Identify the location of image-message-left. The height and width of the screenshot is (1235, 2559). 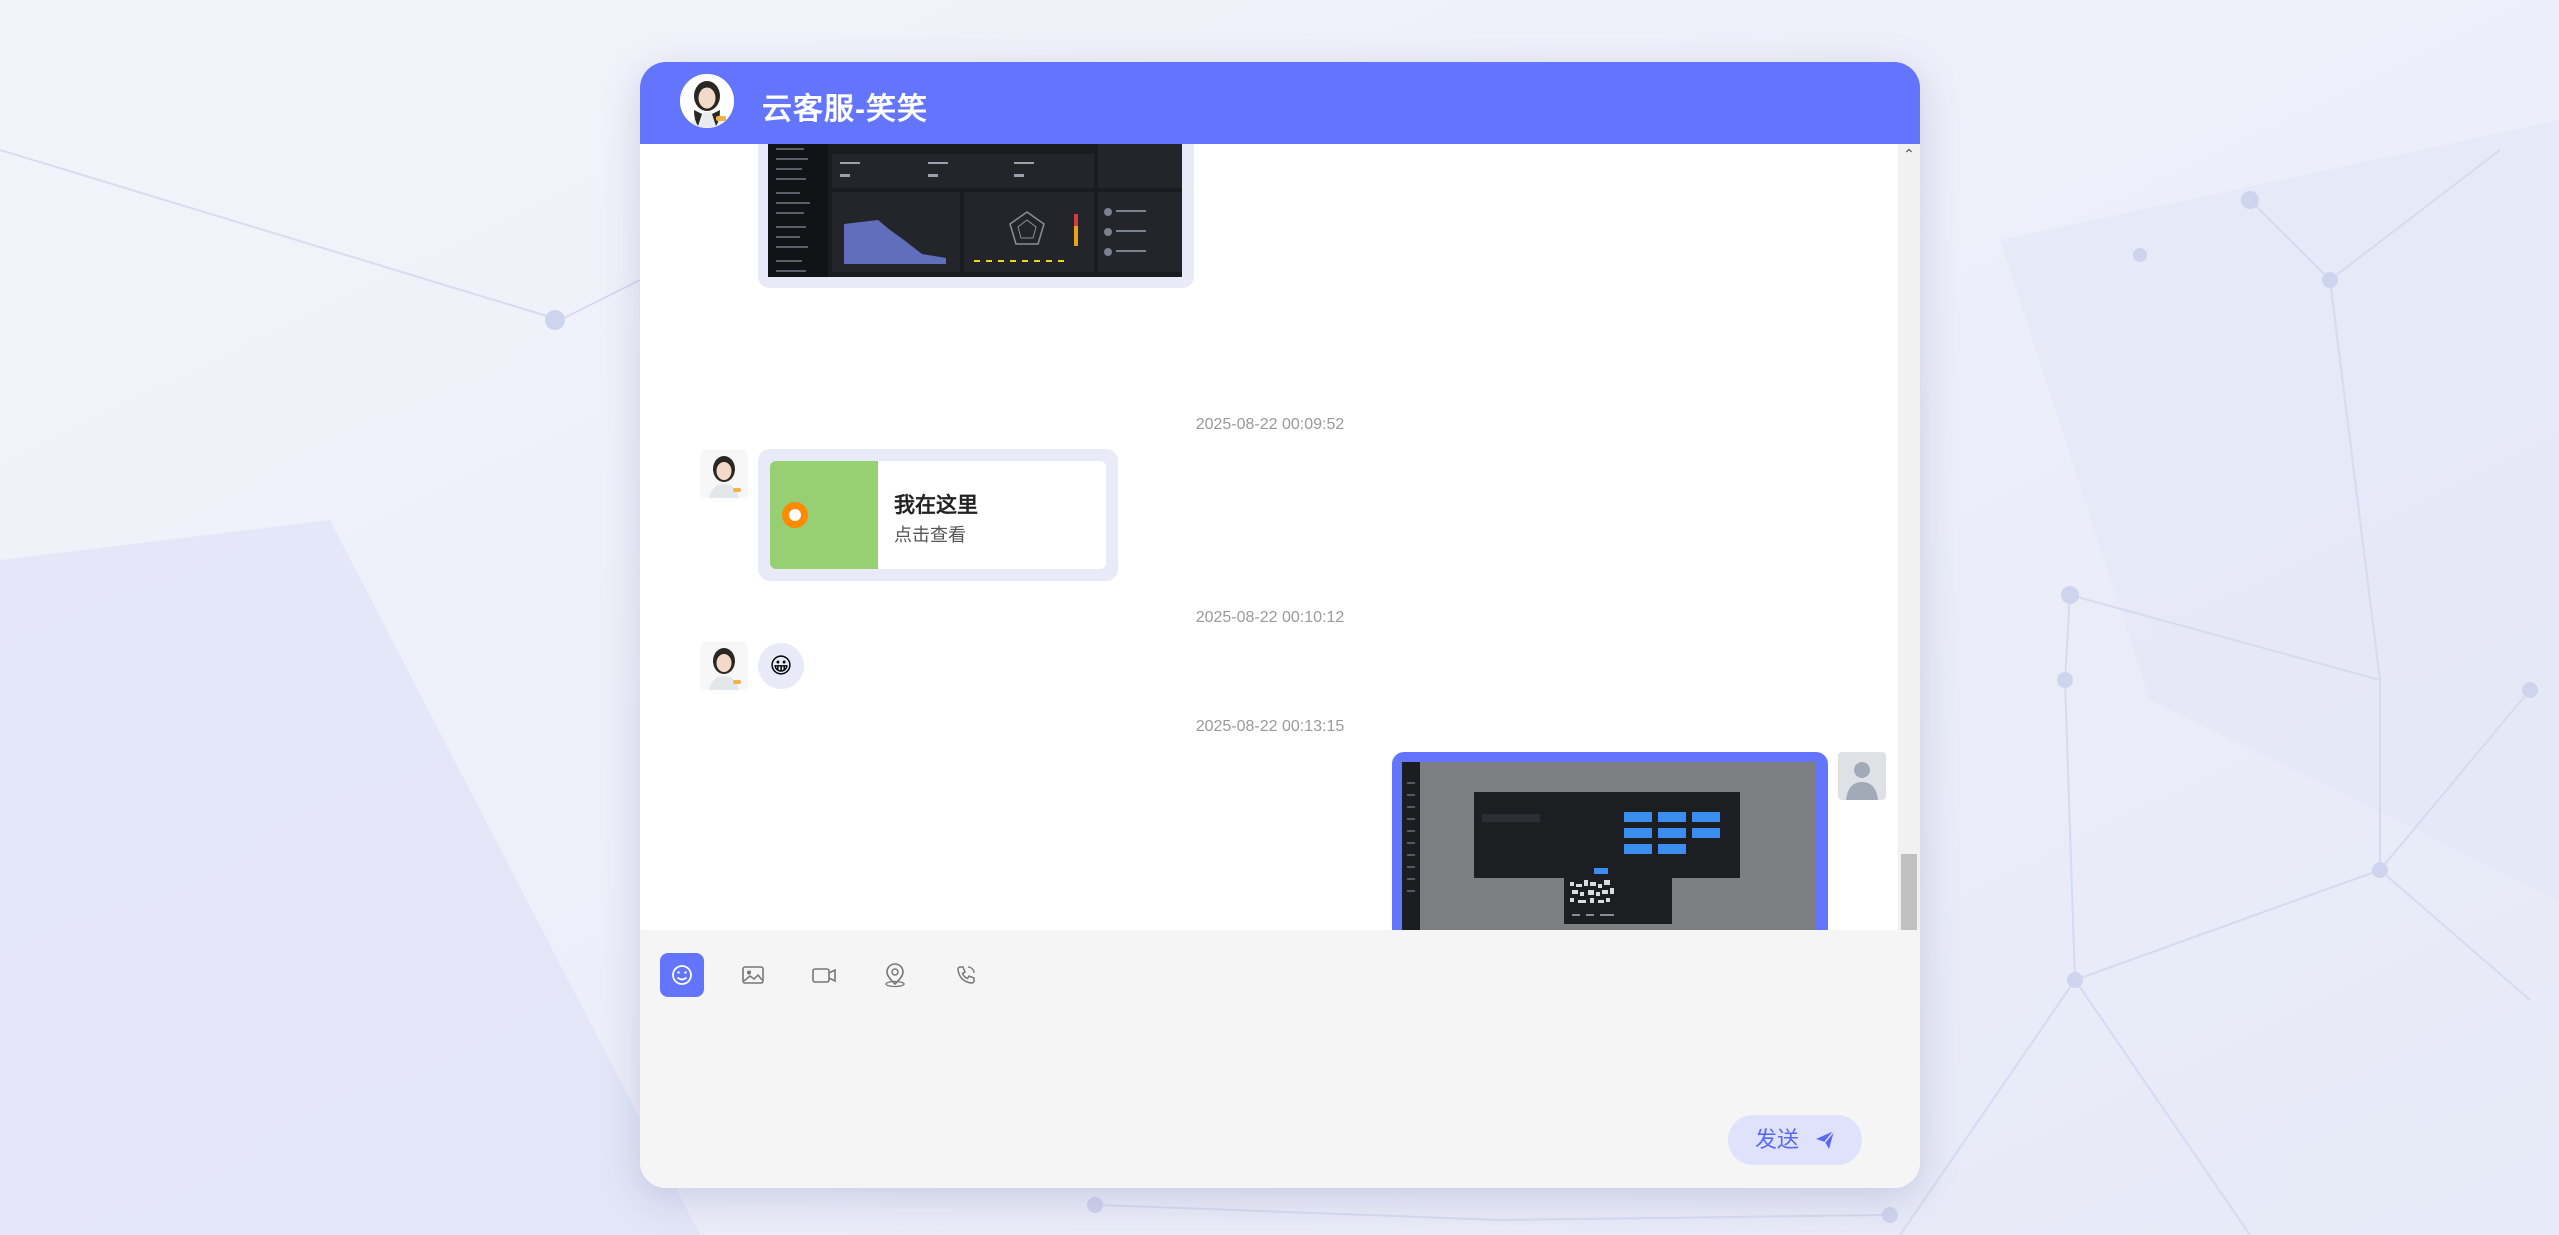
(976, 216).